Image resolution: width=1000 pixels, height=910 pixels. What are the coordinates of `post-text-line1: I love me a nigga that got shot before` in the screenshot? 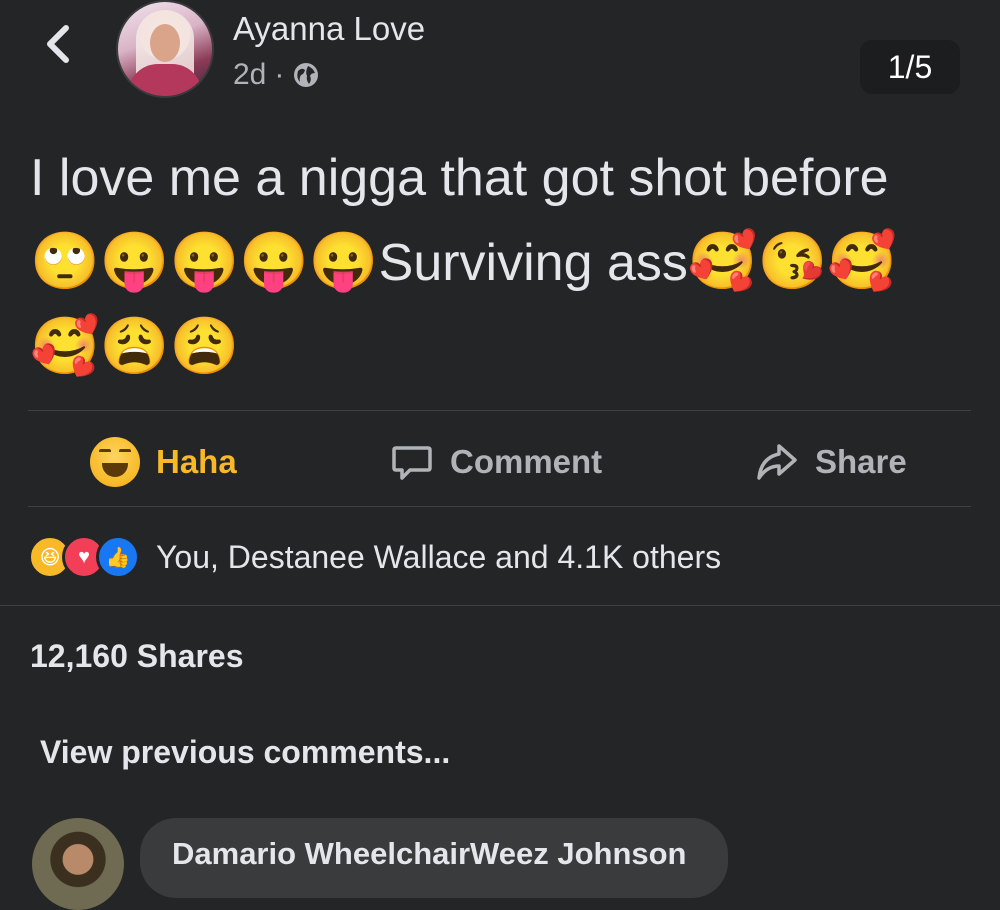 It's located at (459, 178).